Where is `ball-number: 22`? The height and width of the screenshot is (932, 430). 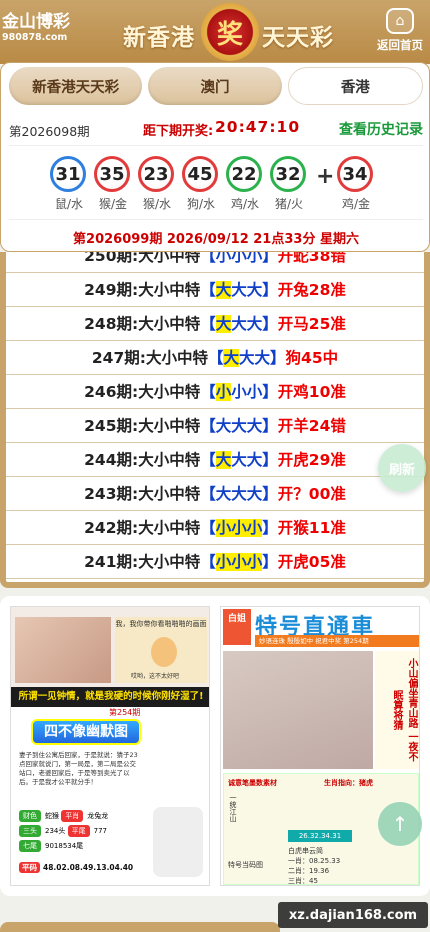 ball-number: 22 is located at coordinates (244, 174).